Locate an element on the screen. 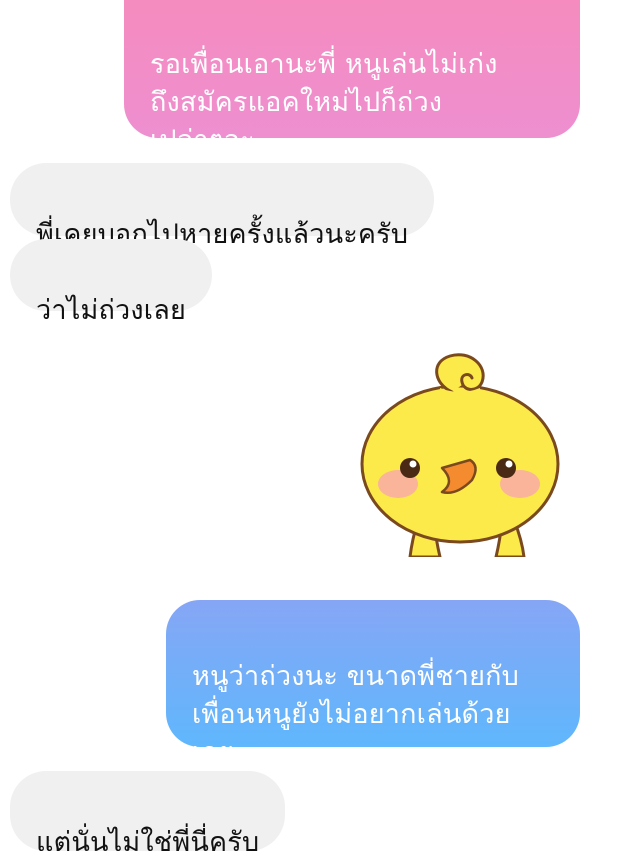  chick-sticker-graphic is located at coordinates (460, 456).